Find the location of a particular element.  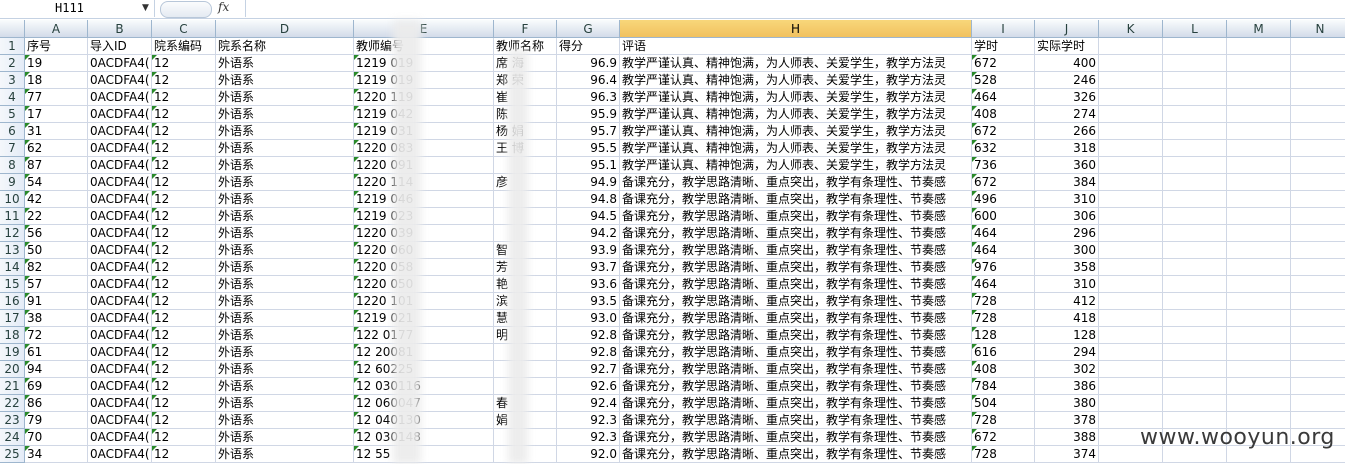

table-cell: 378 is located at coordinates (1067, 420).